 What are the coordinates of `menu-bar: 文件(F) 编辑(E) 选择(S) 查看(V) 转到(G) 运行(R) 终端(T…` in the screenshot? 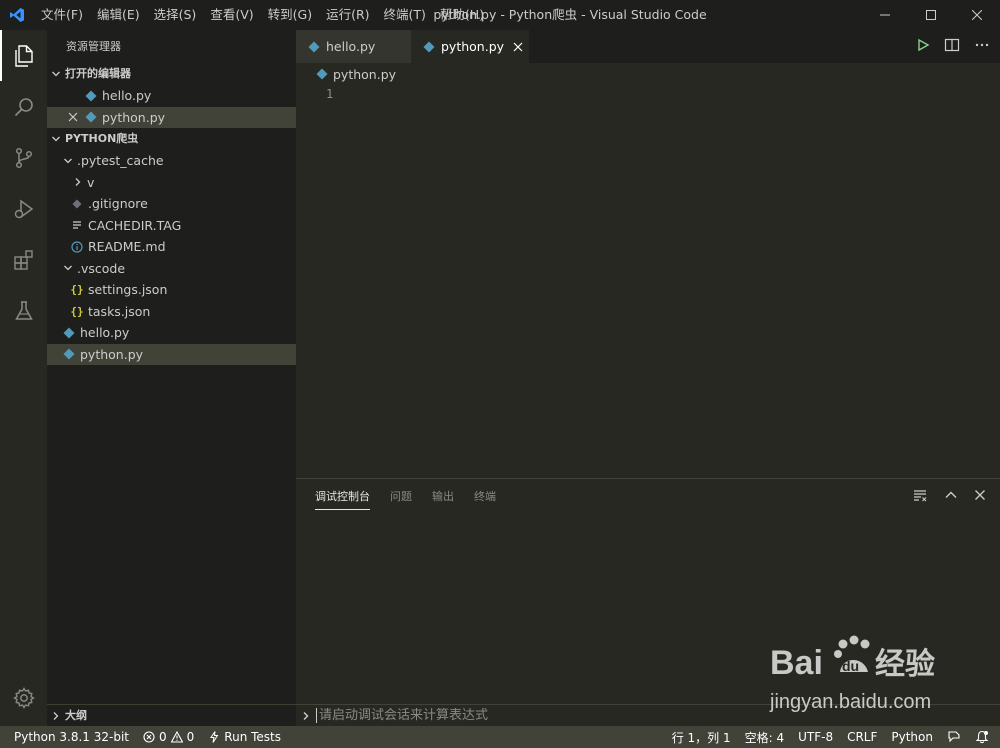 It's located at (262, 15).